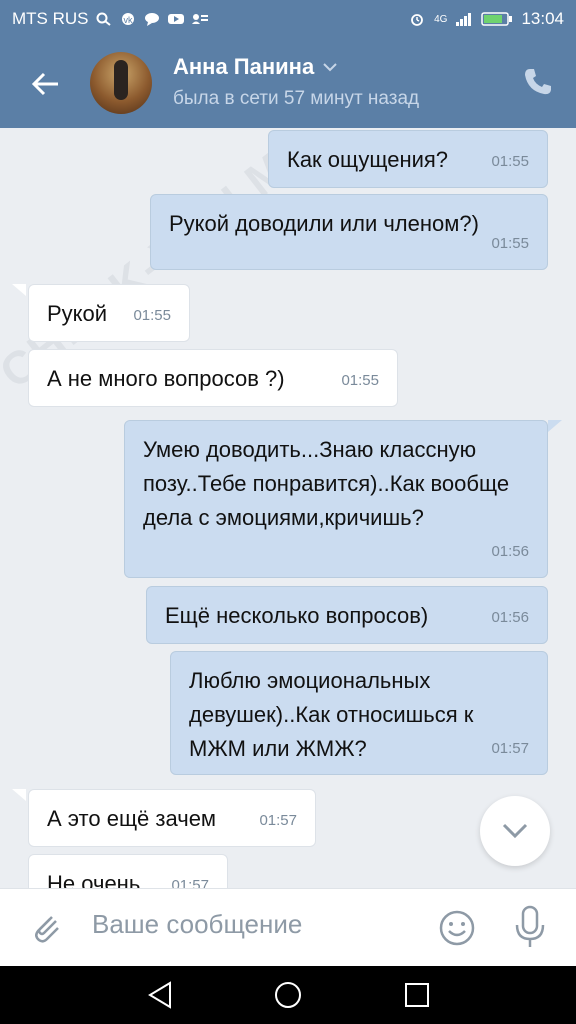 This screenshot has width=576, height=1024. Describe the element at coordinates (530, 927) in the screenshot. I see `microphone-icon` at that location.